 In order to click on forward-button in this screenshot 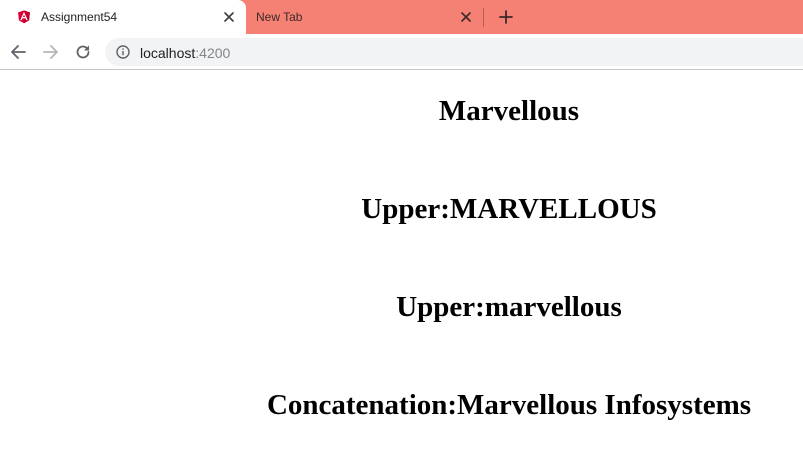, I will do `click(51, 52)`.